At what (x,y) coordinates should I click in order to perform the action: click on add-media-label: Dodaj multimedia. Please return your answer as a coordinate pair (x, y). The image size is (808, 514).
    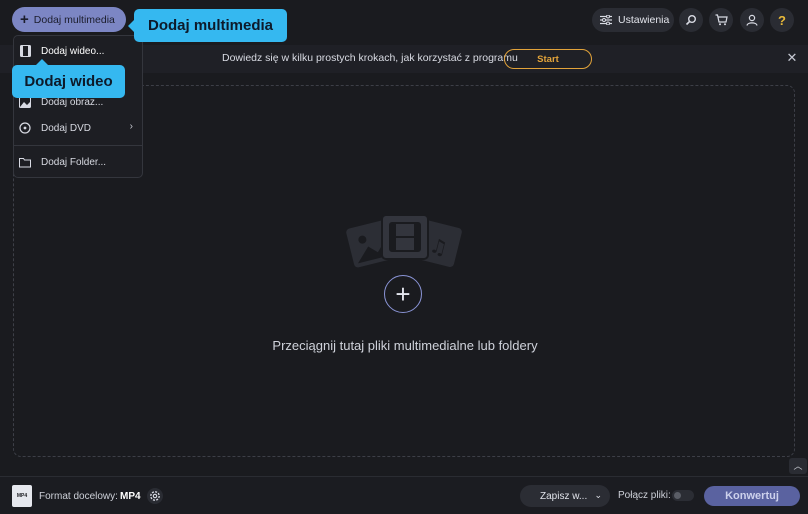
    Looking at the image, I should click on (74, 19).